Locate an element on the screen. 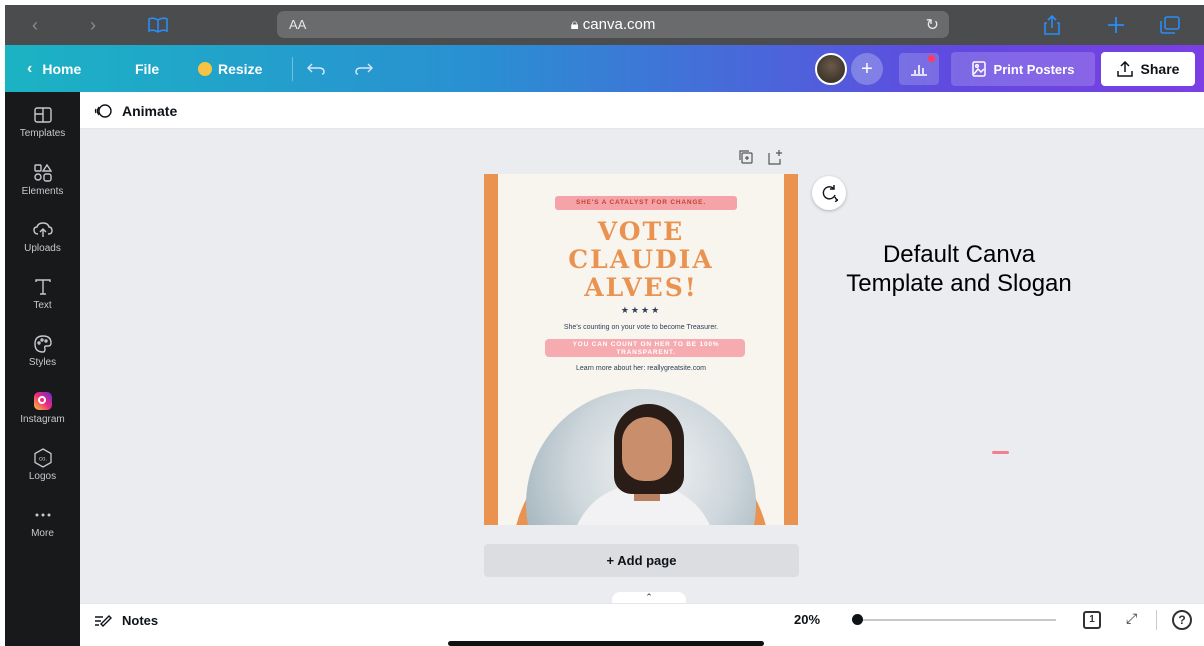  sidebar-item-label: More is located at coordinates (42, 533).